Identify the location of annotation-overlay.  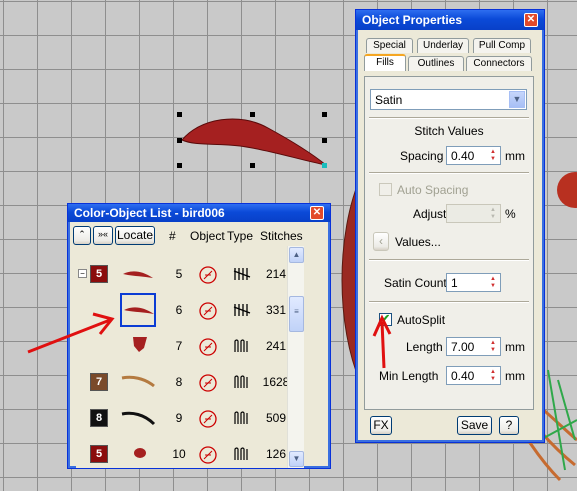
(209, 340).